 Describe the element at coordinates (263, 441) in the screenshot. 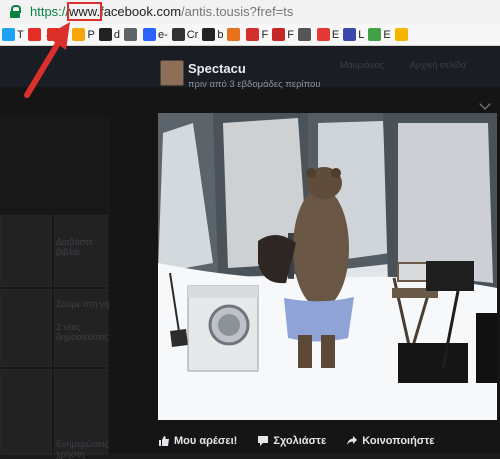

I see `comment-icon` at that location.